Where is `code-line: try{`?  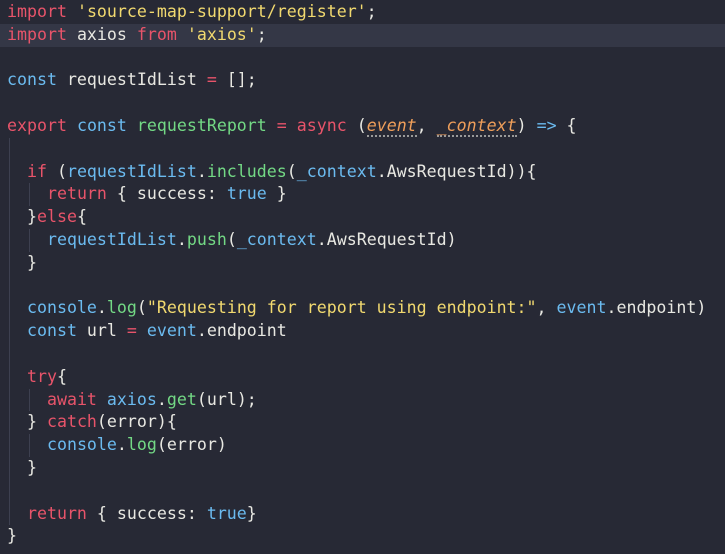
code-line: try{ is located at coordinates (362, 377).